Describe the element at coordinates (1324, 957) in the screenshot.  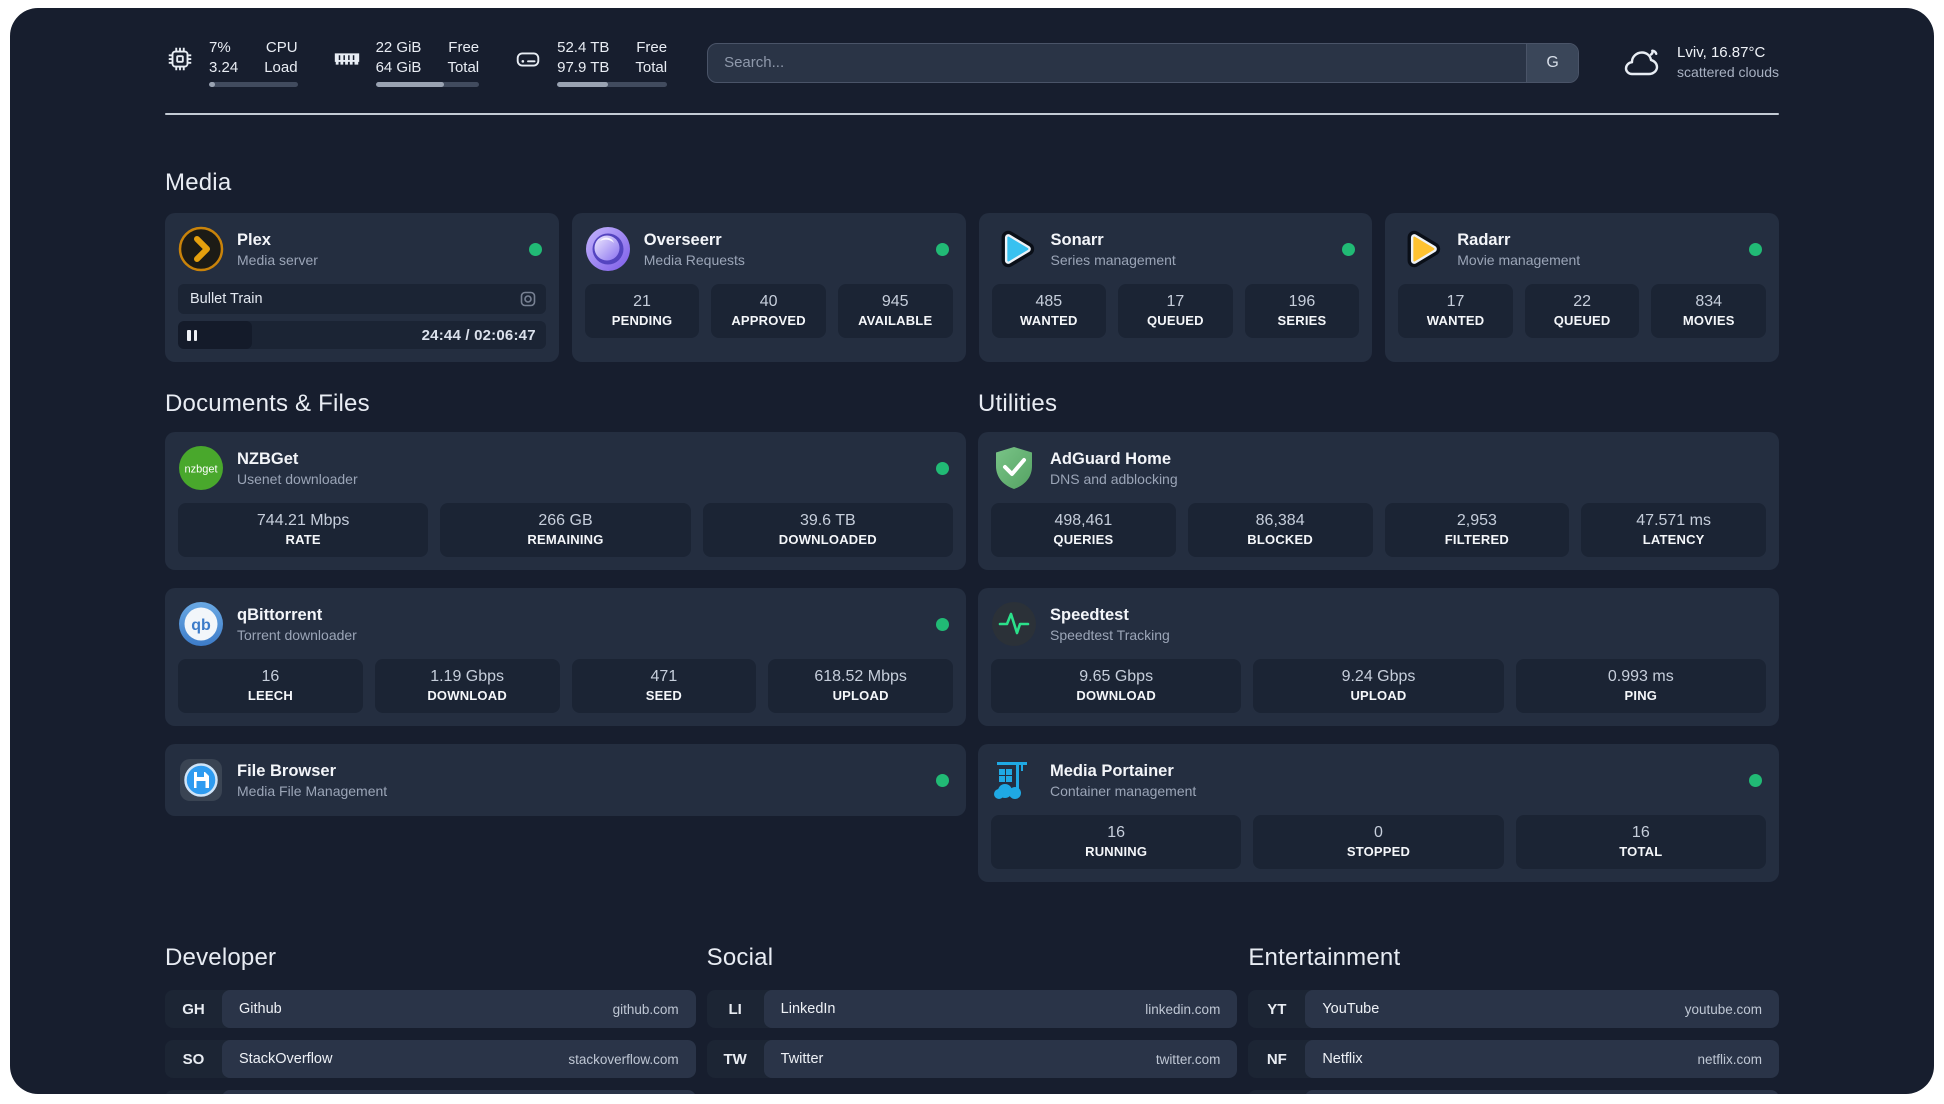
I see `section-title-entertainment: Entertainment` at that location.